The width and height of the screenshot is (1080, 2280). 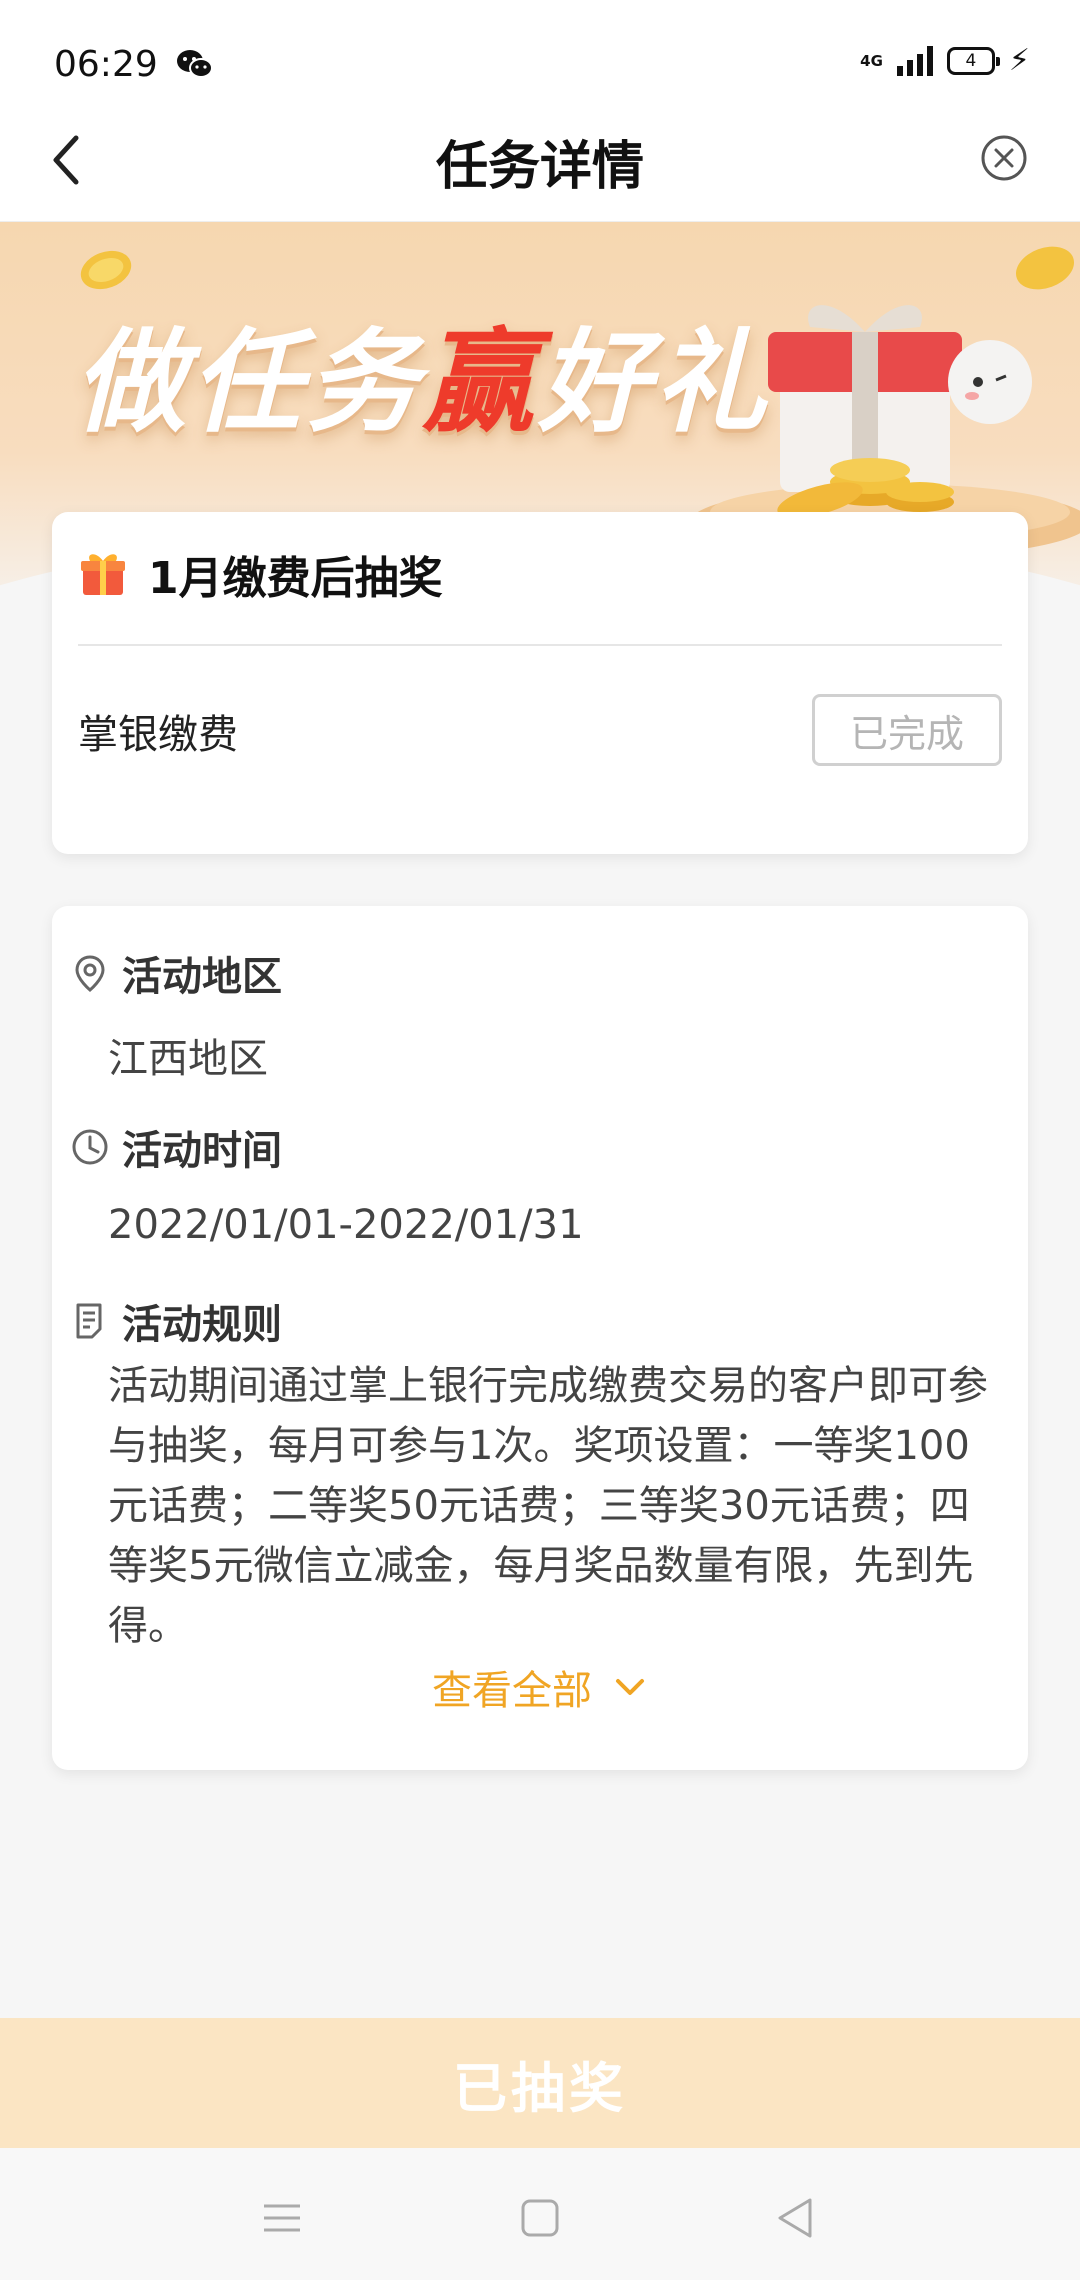 I want to click on chevron-down-icon, so click(x=630, y=1687).